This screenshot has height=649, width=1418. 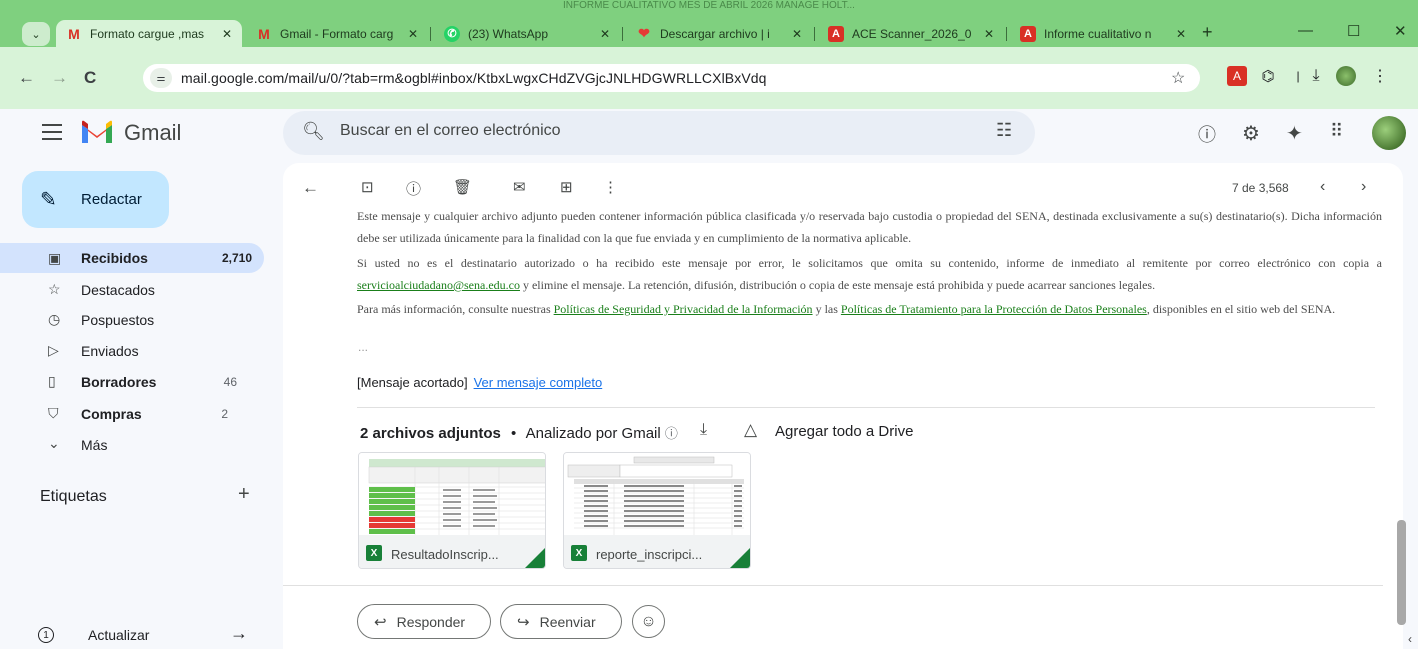 I want to click on forward-icon: →, so click(x=59, y=78).